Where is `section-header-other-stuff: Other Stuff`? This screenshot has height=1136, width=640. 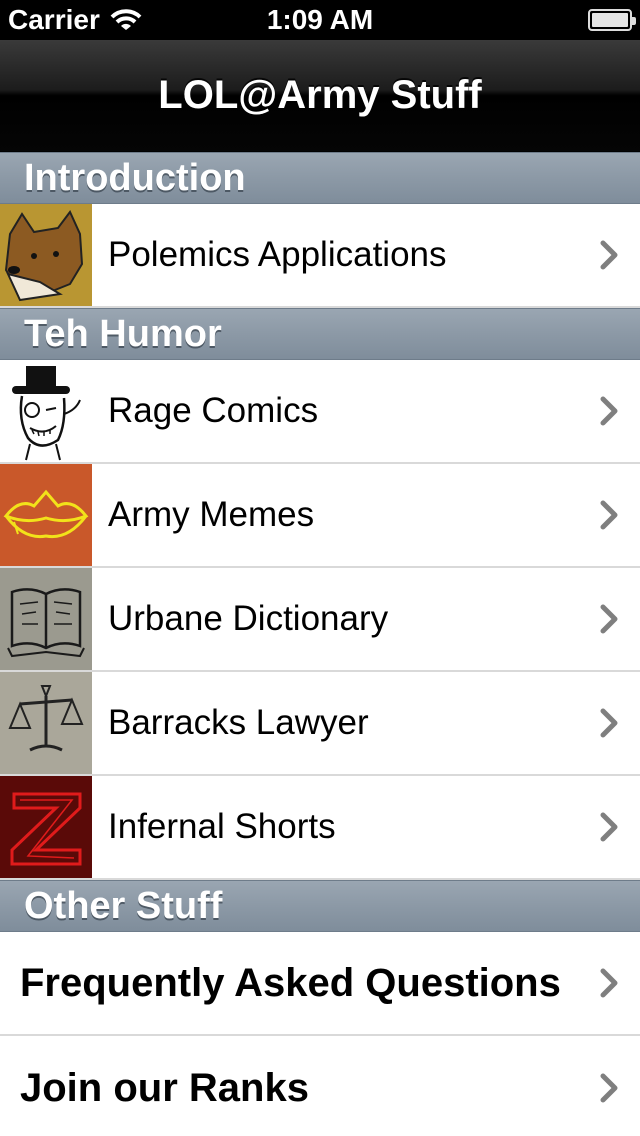 section-header-other-stuff: Other Stuff is located at coordinates (320, 906).